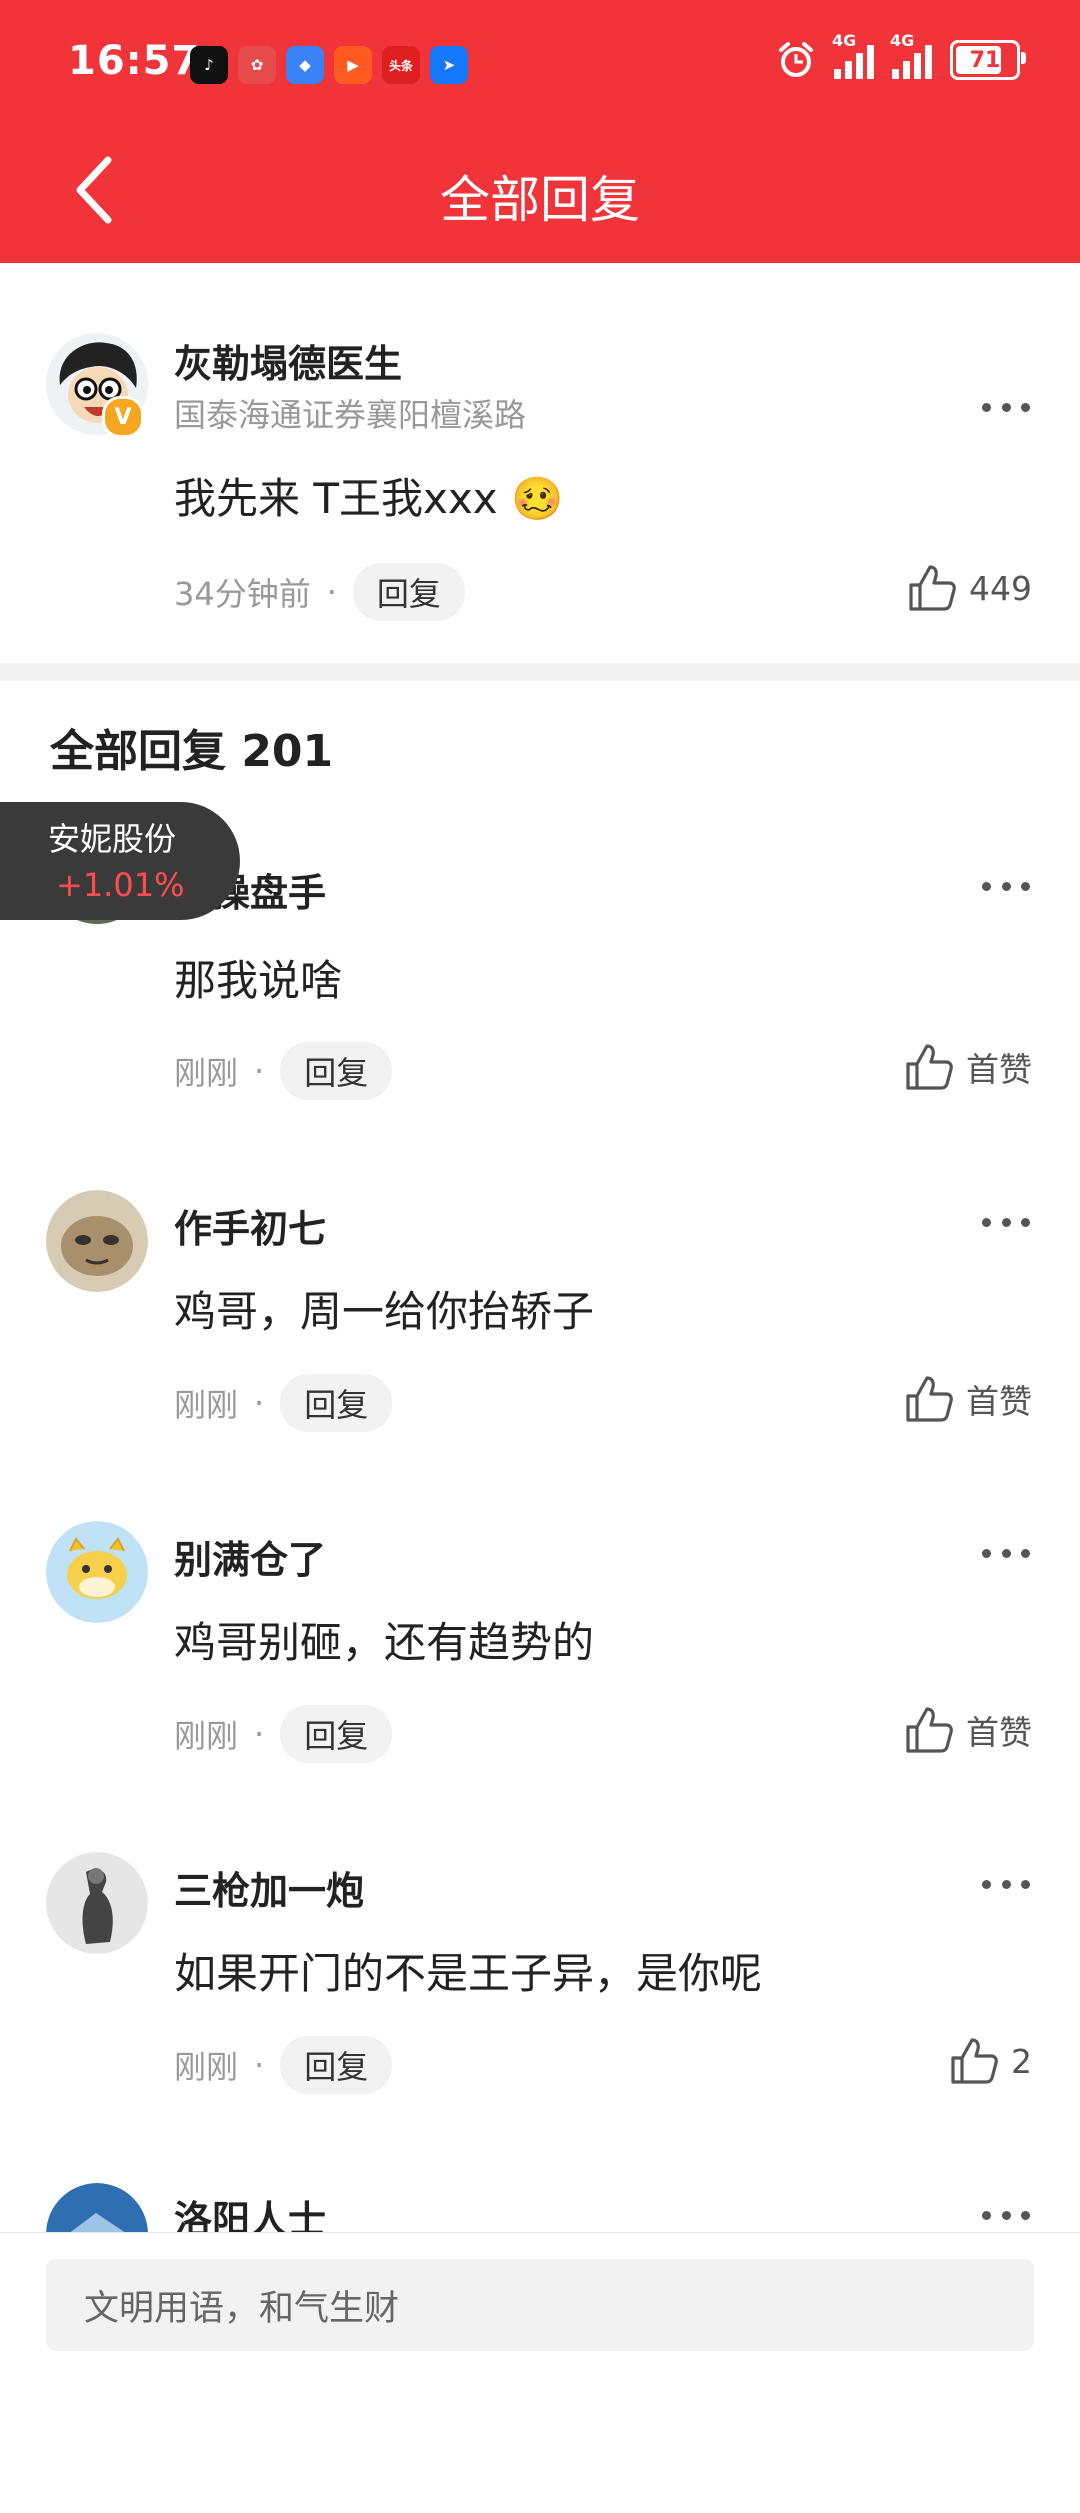 The image size is (1080, 2513). What do you see at coordinates (468, 1973) in the screenshot?
I see `reply-content: 如果开门的不是王子异，是你呢` at bounding box center [468, 1973].